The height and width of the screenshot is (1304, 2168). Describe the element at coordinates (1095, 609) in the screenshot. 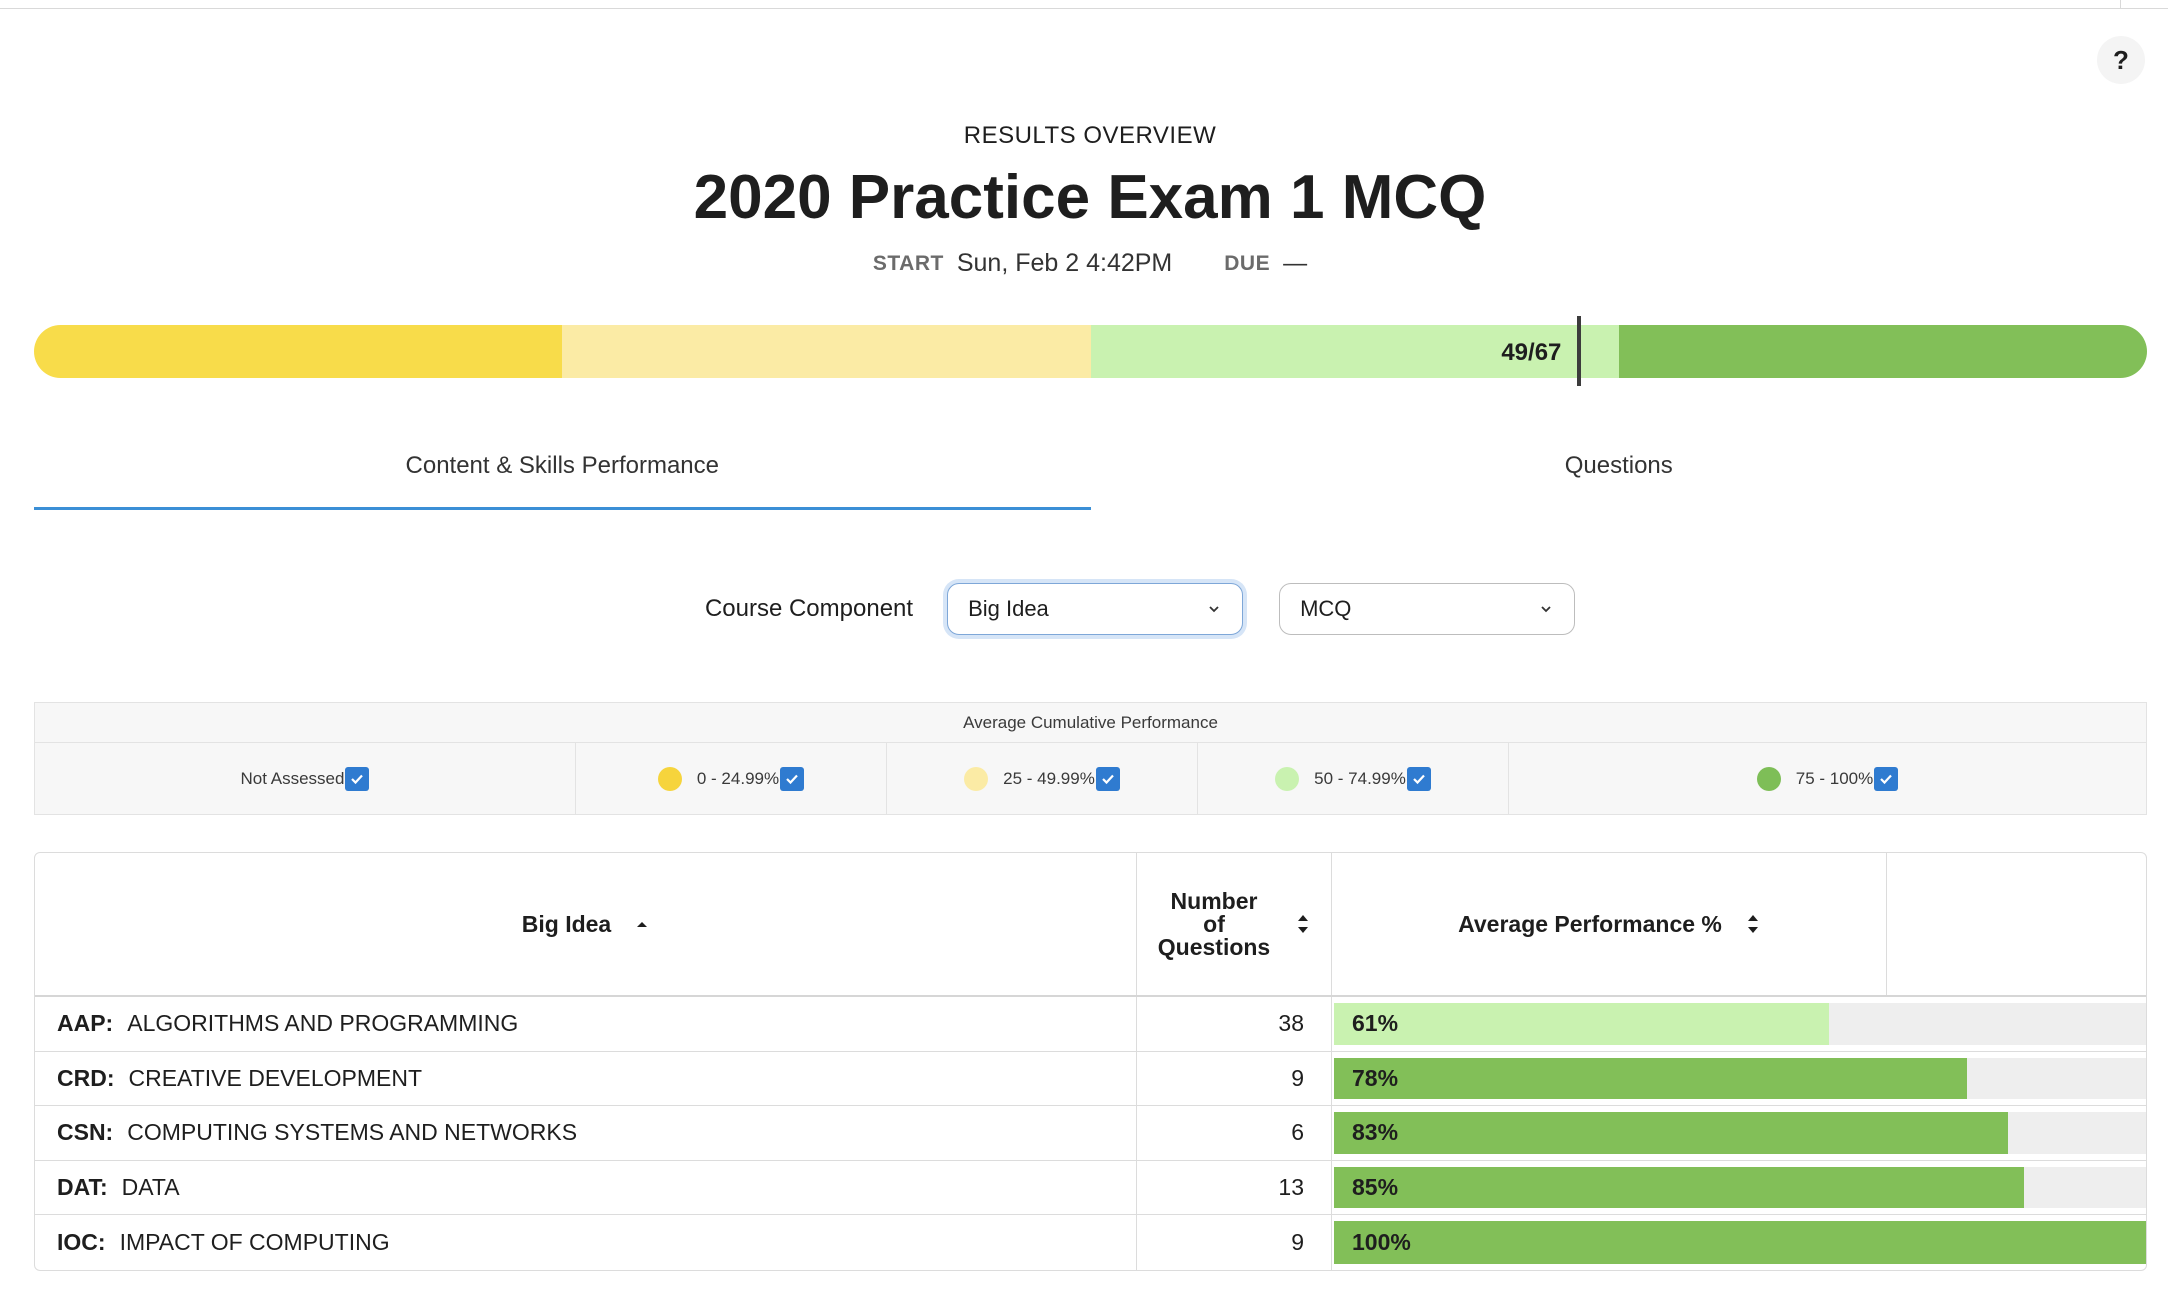

I see `course-component-select: Big Idea` at that location.